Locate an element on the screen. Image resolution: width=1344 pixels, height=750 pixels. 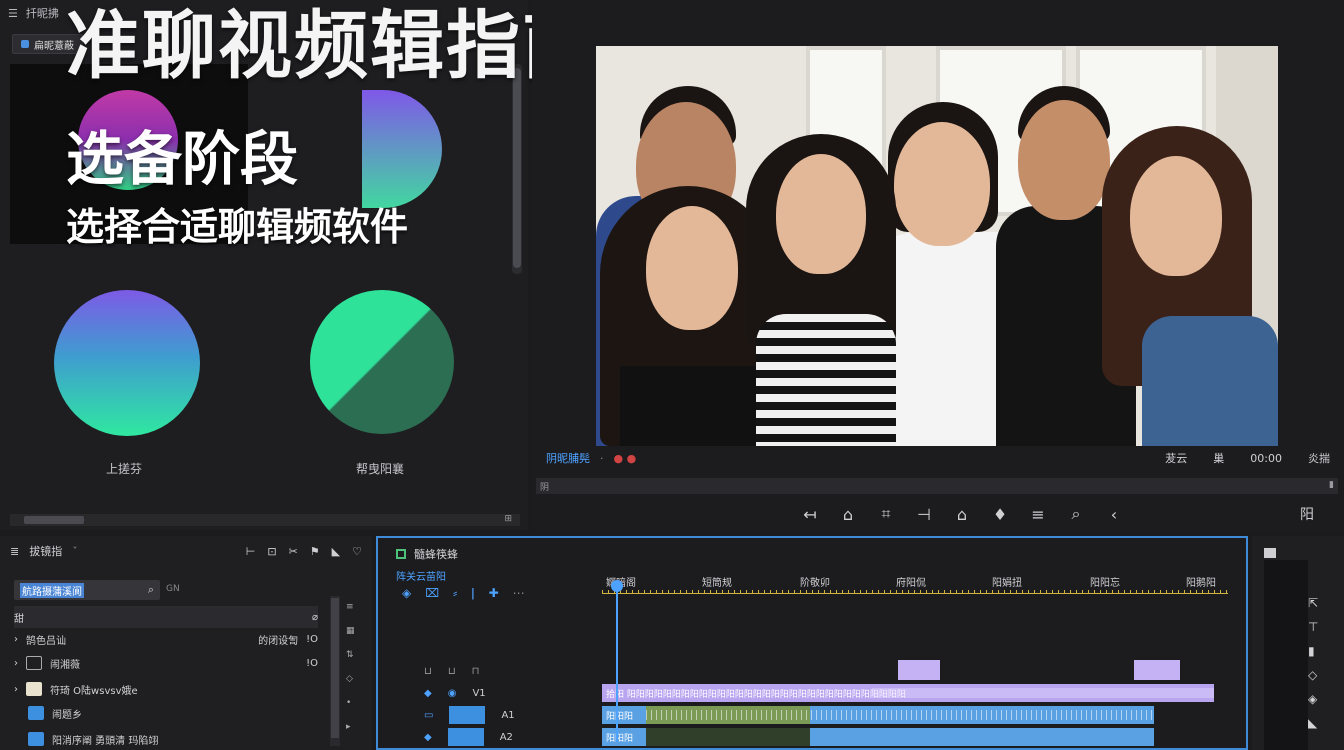
track-name: V1 is located at coordinates (478, 693).